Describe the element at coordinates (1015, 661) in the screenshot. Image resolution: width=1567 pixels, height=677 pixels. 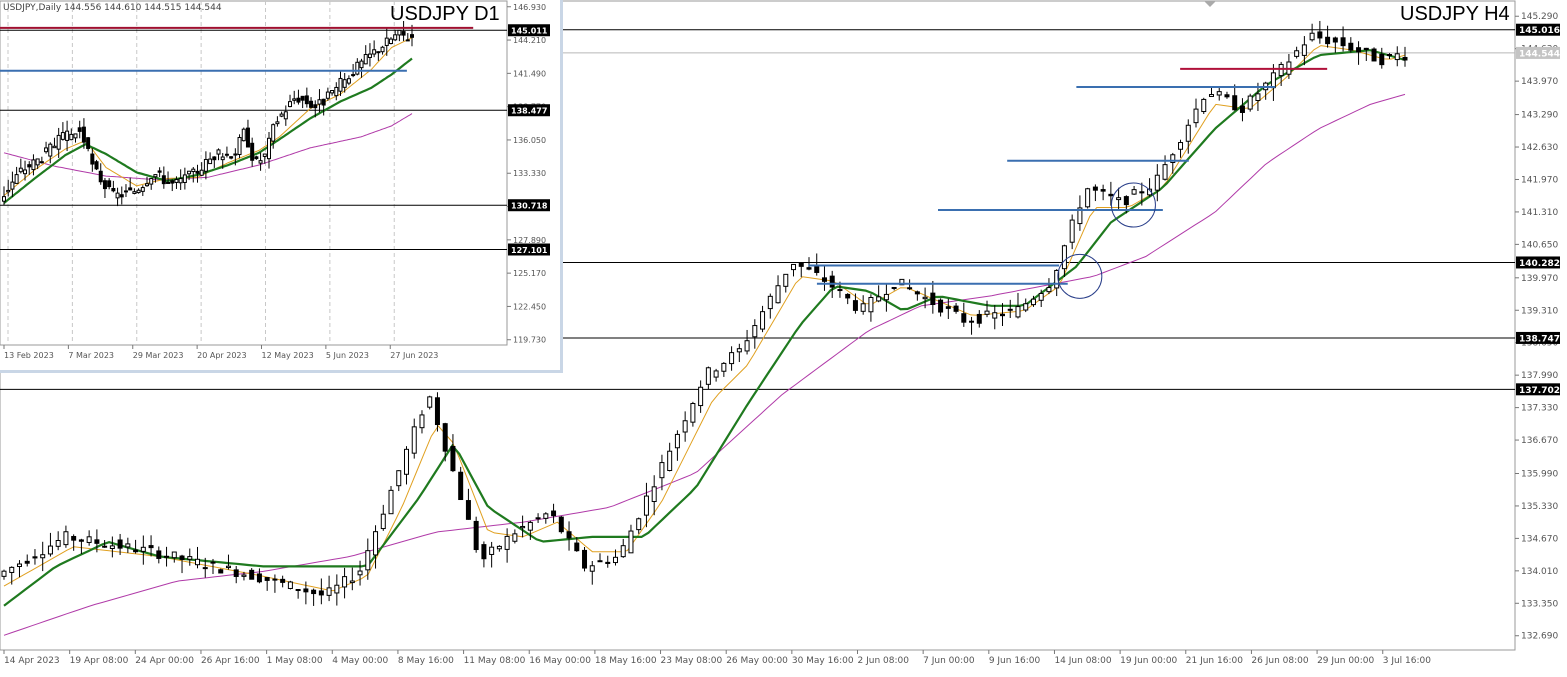
I see `x-tick-label: 9 Jun 16:00` at that location.